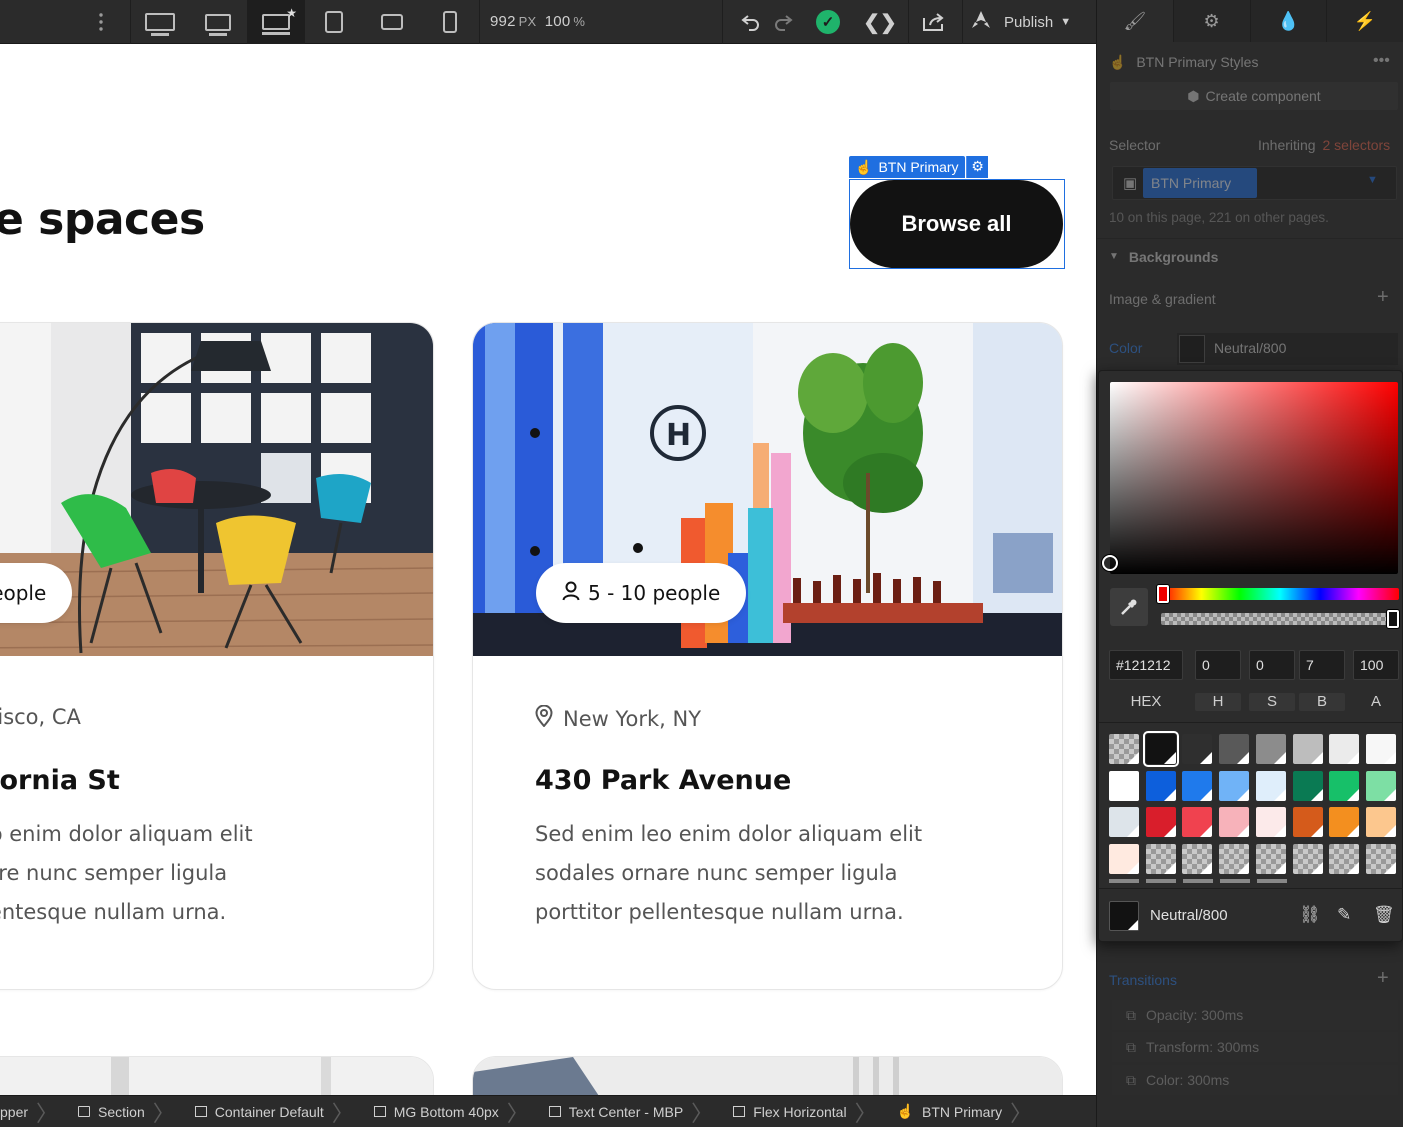 This screenshot has width=1403, height=1127. Describe the element at coordinates (276, 22) in the screenshot. I see `breakpoint-desktop-base-button: ★` at that location.